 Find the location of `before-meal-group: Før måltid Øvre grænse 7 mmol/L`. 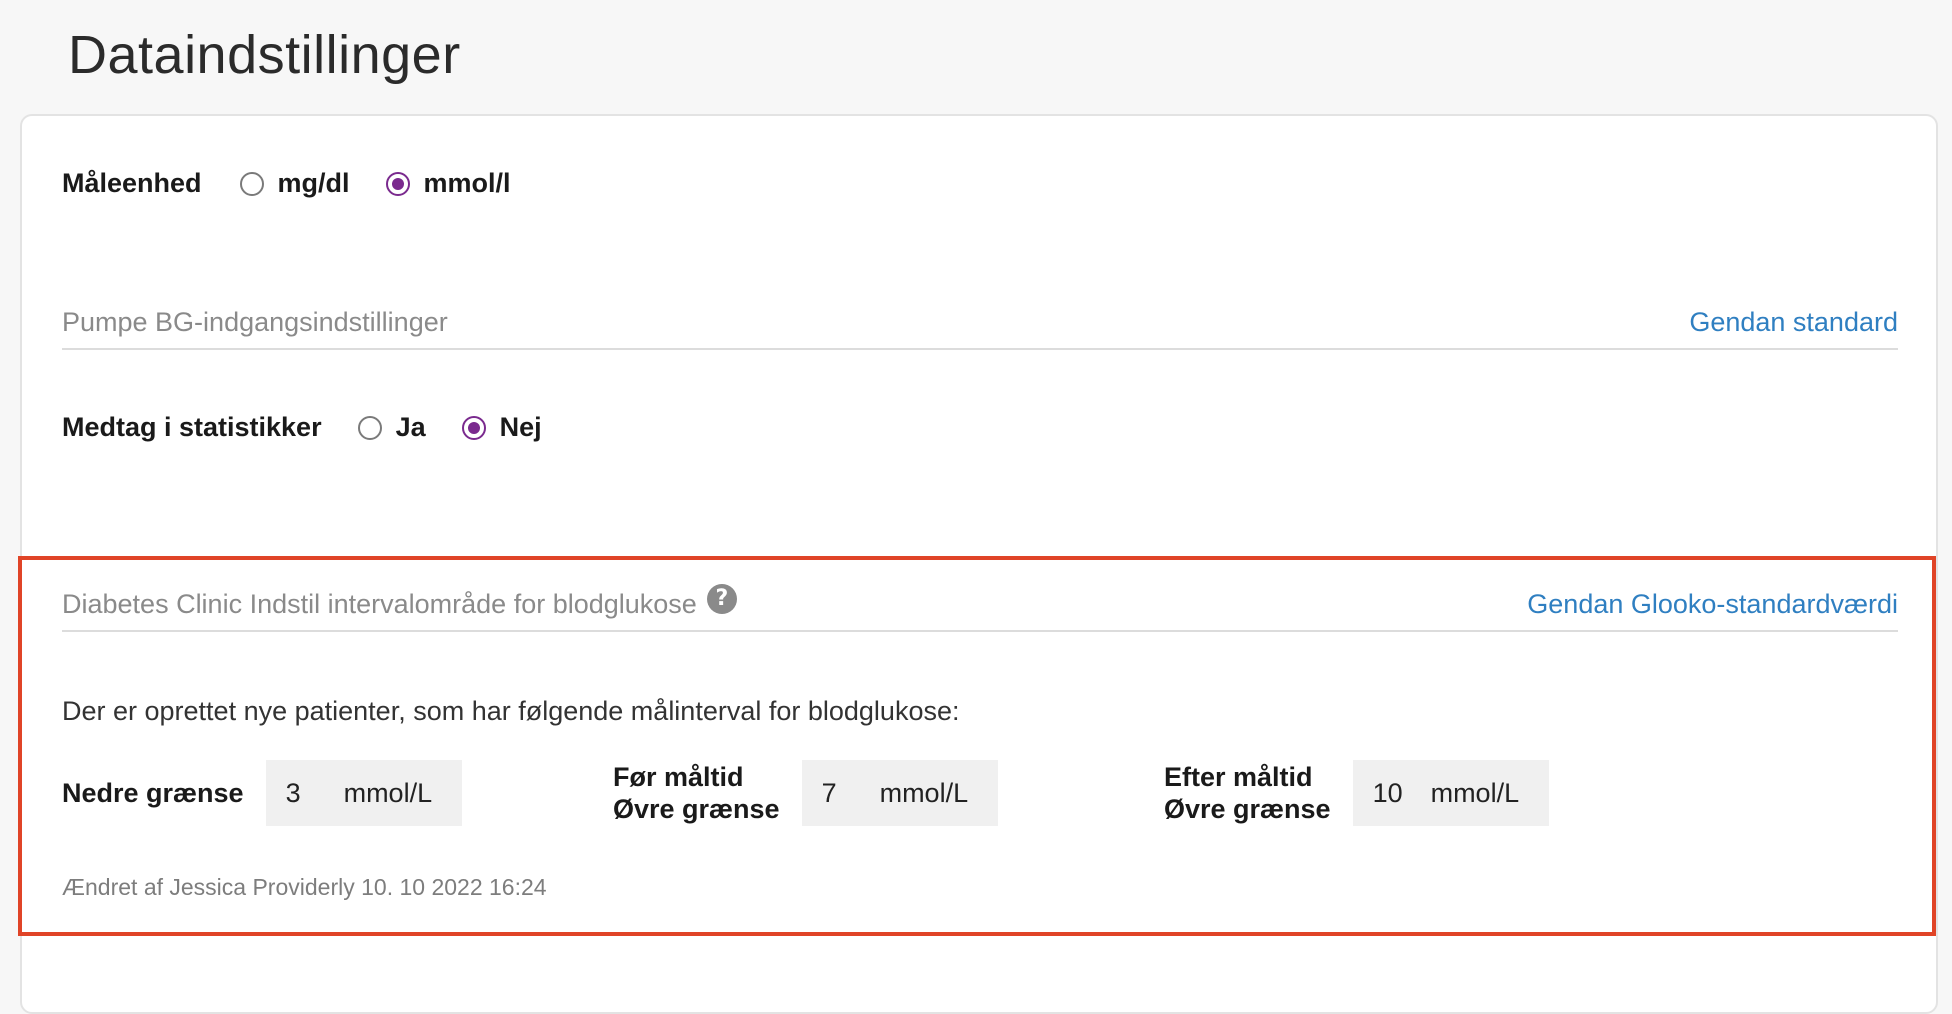

before-meal-group: Før måltid Øvre grænse 7 mmol/L is located at coordinates (805, 793).